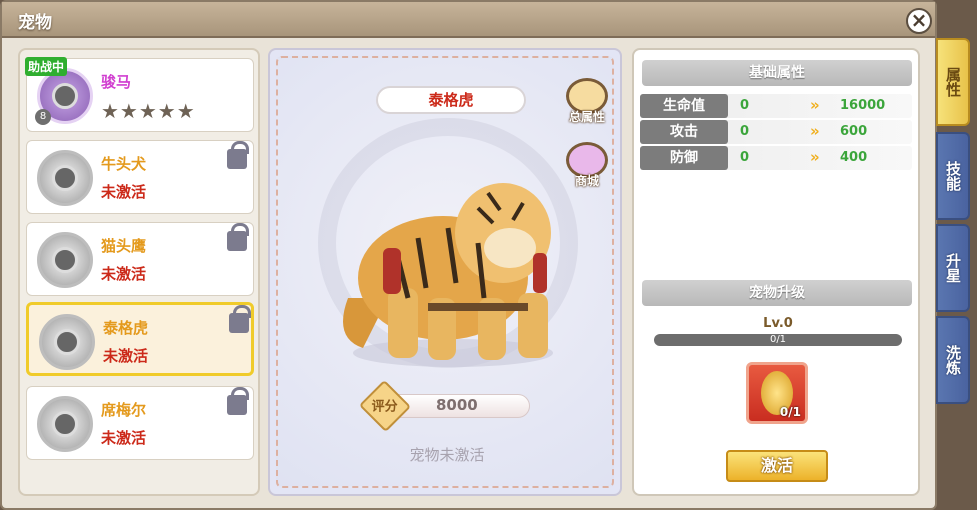 The image size is (977, 510). What do you see at coordinates (116, 82) in the screenshot?
I see `pet-name: 骏马` at bounding box center [116, 82].